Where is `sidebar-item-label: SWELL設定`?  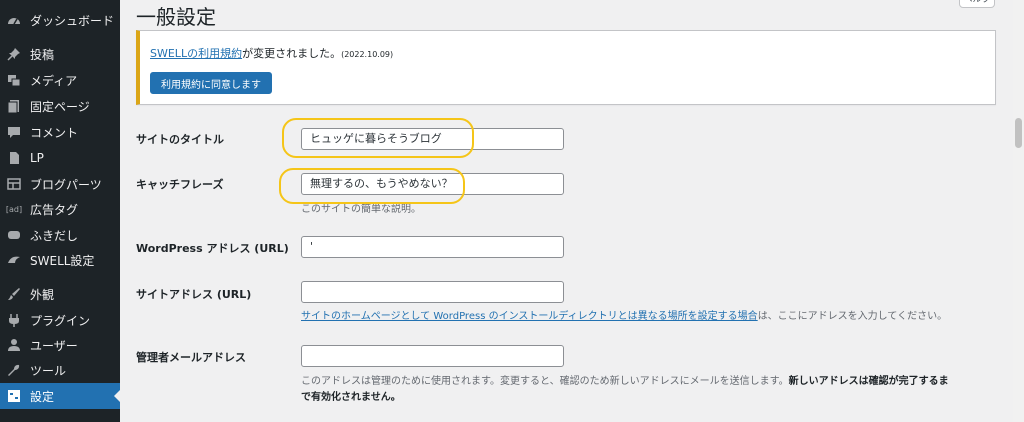 sidebar-item-label: SWELL設定 is located at coordinates (62, 260).